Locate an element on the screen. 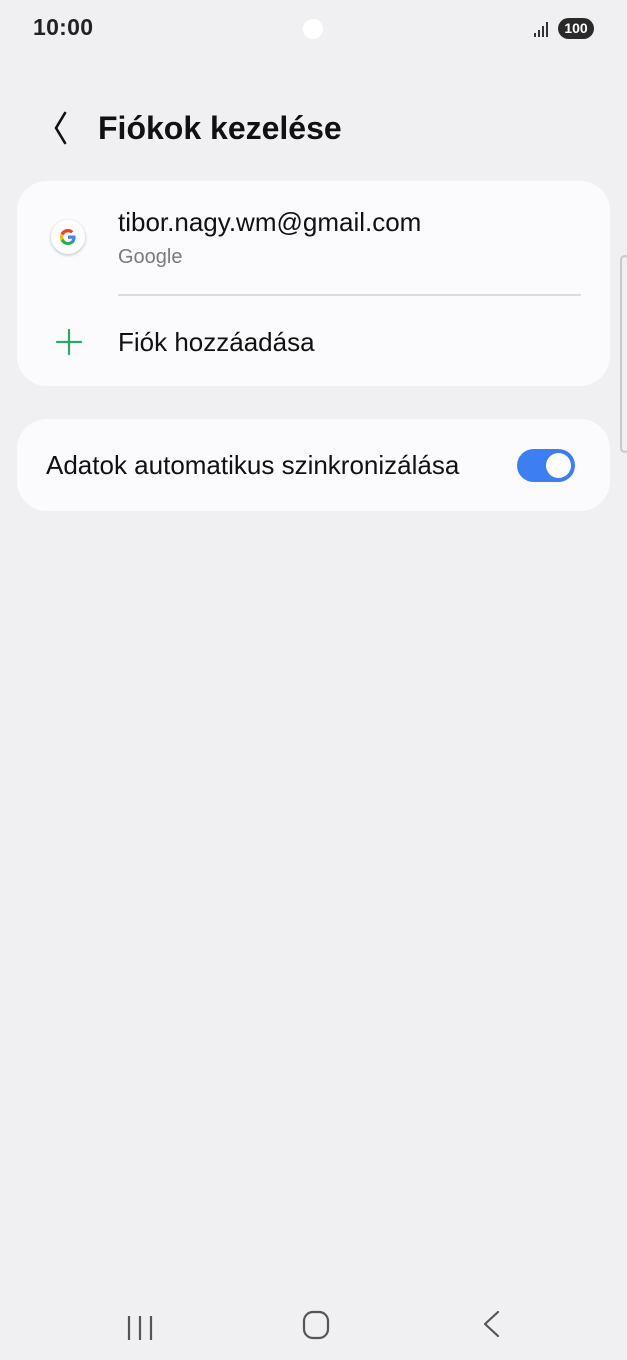 The width and height of the screenshot is (627, 1360). account-item-google: tibor.nagy.wm@gmail.com Google is located at coordinates (313, 237).